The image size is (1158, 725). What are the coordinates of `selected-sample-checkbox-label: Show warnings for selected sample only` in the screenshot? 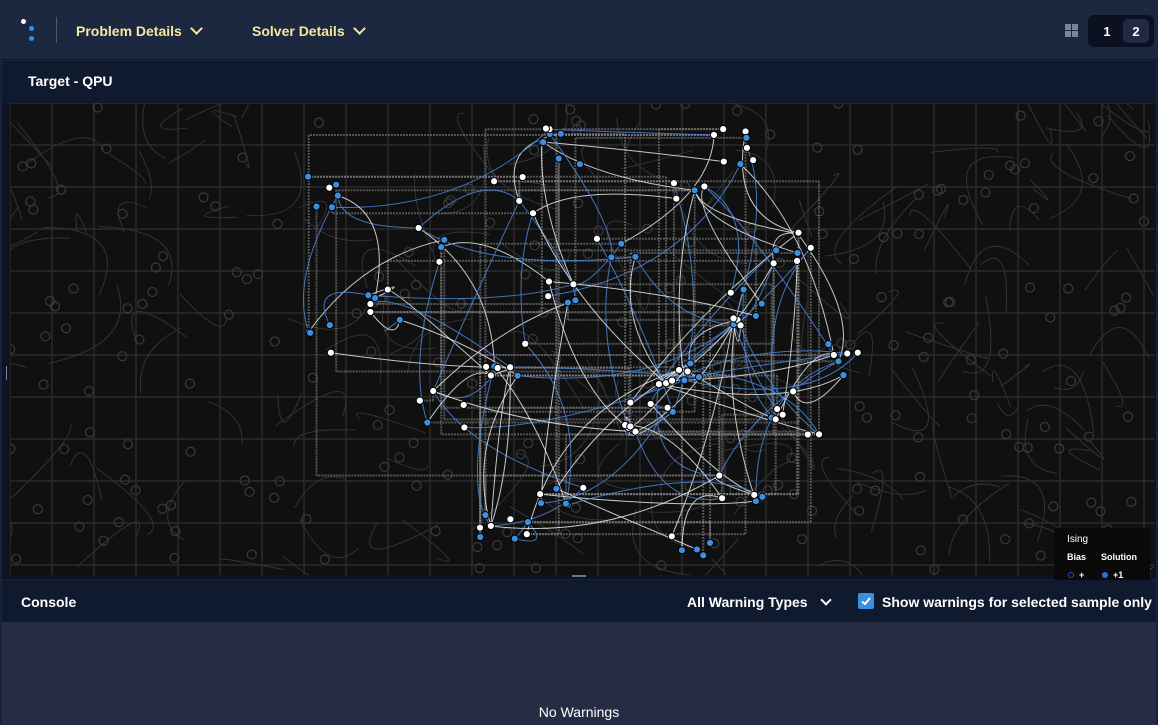 It's located at (1017, 602).